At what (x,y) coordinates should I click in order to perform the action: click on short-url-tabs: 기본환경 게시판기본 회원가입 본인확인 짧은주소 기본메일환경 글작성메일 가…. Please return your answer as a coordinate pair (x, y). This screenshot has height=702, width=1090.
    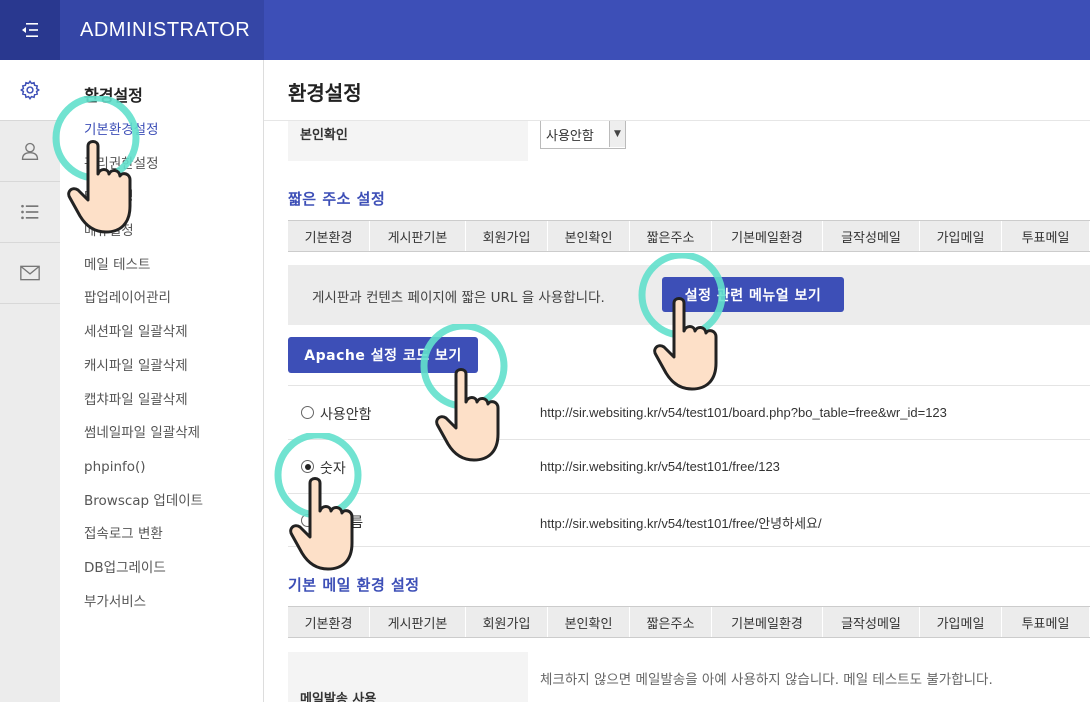
    Looking at the image, I should click on (689, 236).